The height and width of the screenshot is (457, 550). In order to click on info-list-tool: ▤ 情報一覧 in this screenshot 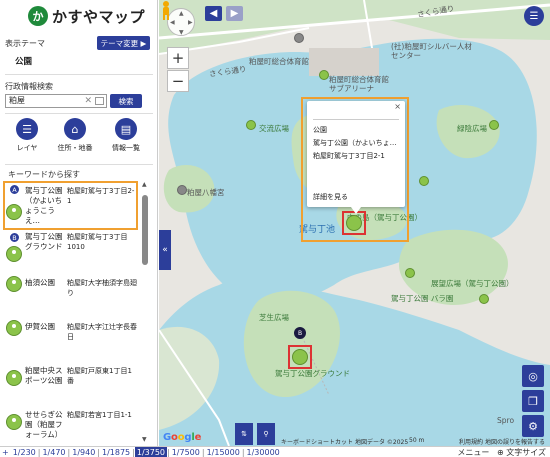, I will do `click(126, 135)`.